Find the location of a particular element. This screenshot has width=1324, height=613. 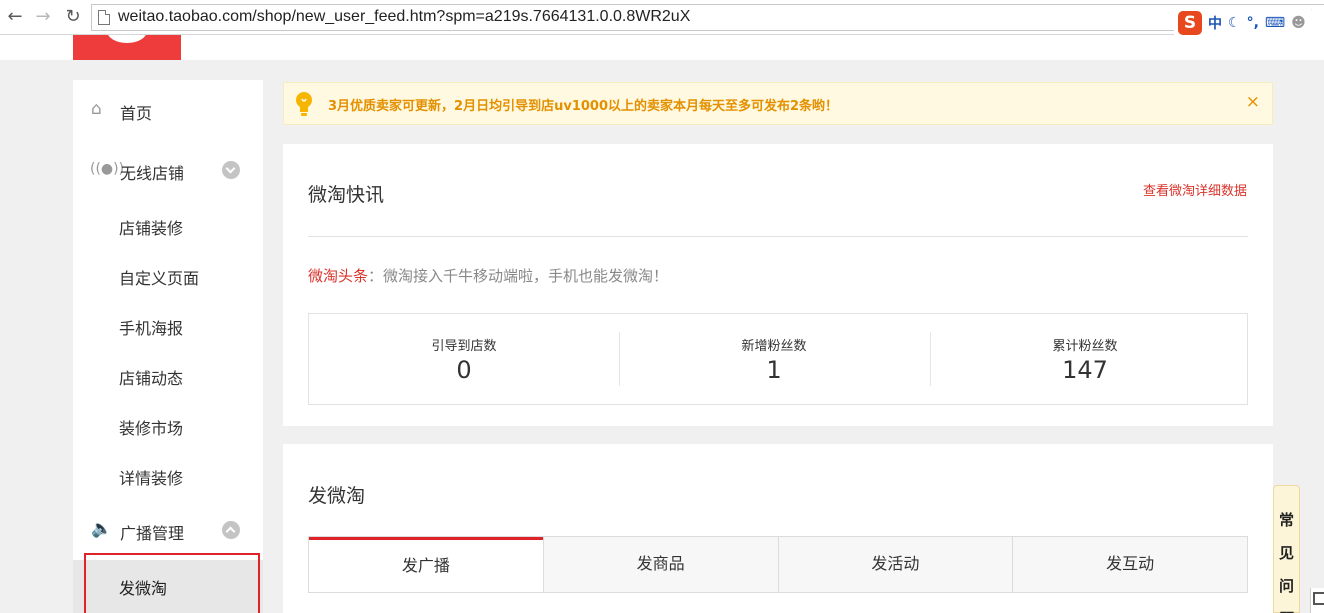

sidebar-item-label: 广播管理 is located at coordinates (152, 533).